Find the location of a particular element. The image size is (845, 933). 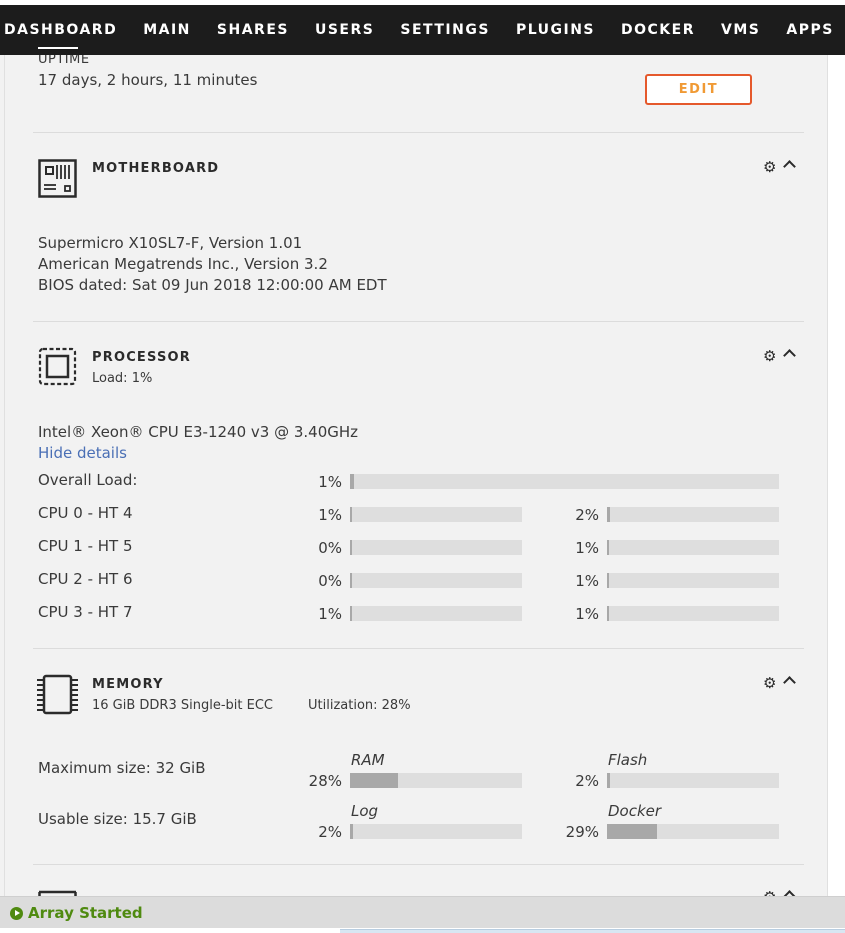

cpu-core-label: CPU 0 - HT 4 is located at coordinates (85, 513).